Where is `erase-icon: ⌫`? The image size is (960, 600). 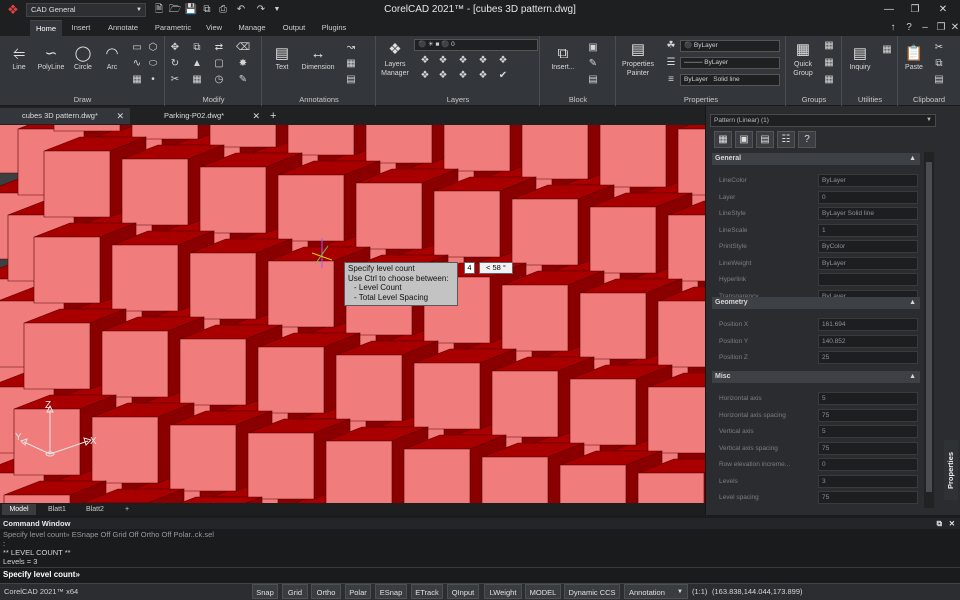 erase-icon: ⌫ is located at coordinates (243, 48).